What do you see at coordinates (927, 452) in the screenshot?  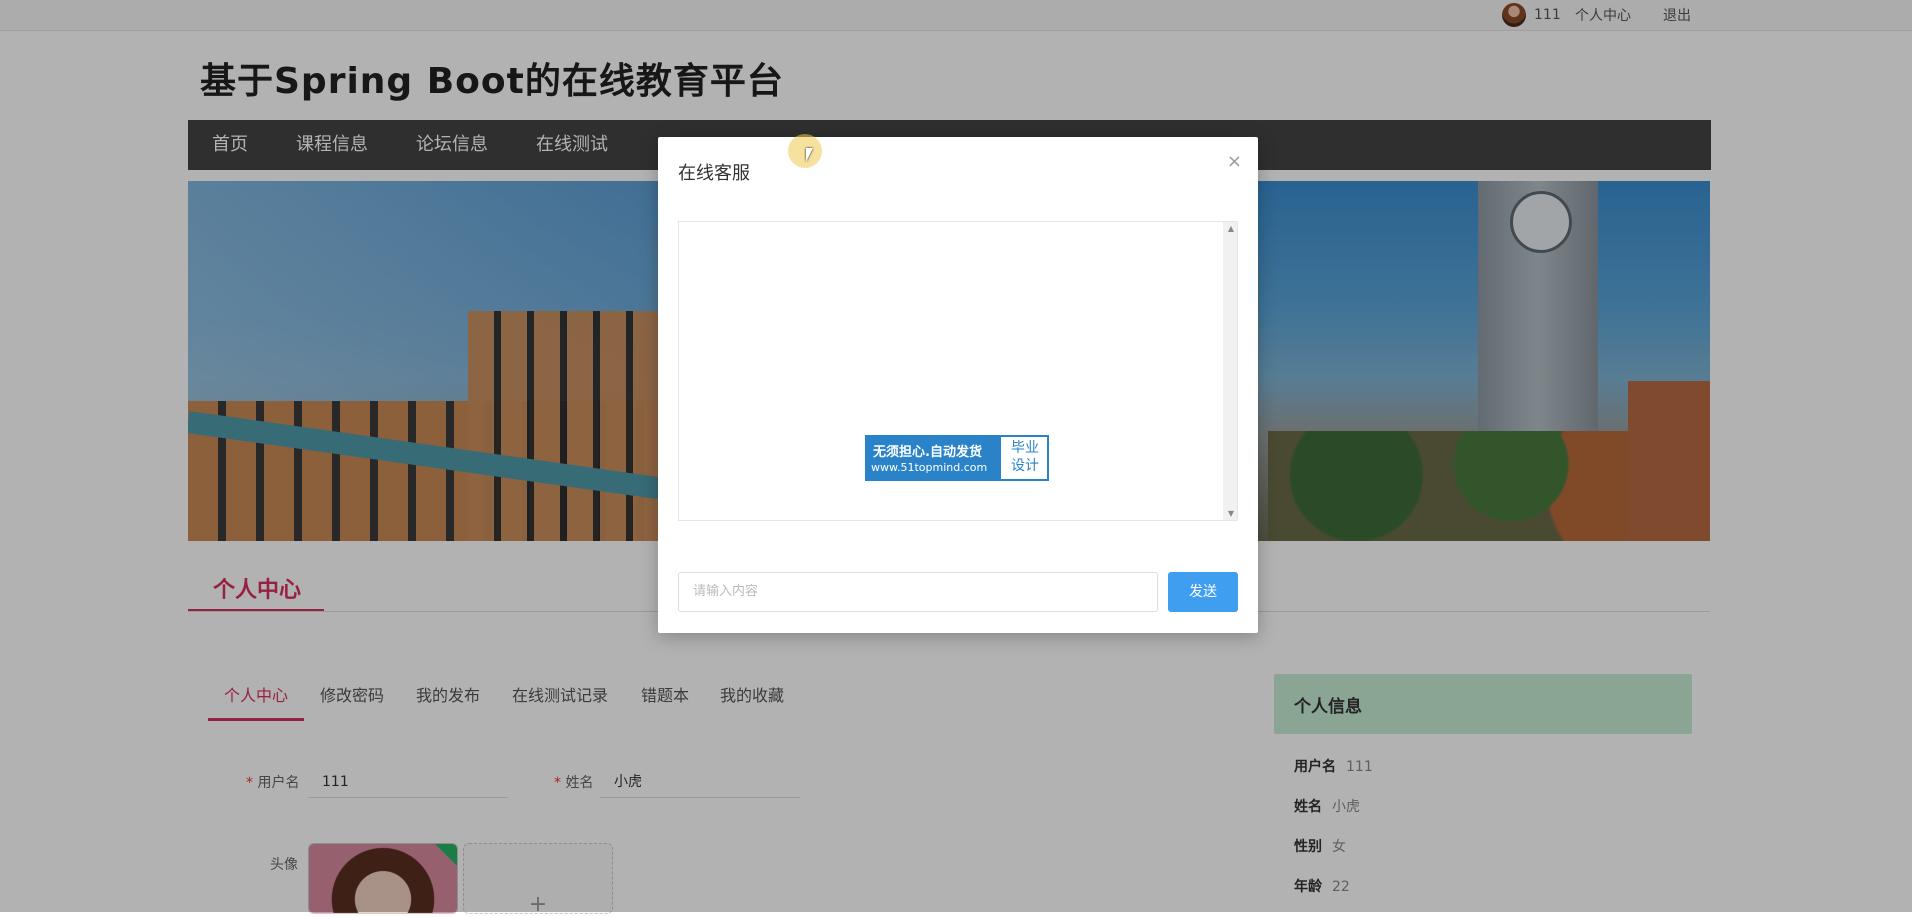 I see `watermark-line1: 无须担心.自动发货` at bounding box center [927, 452].